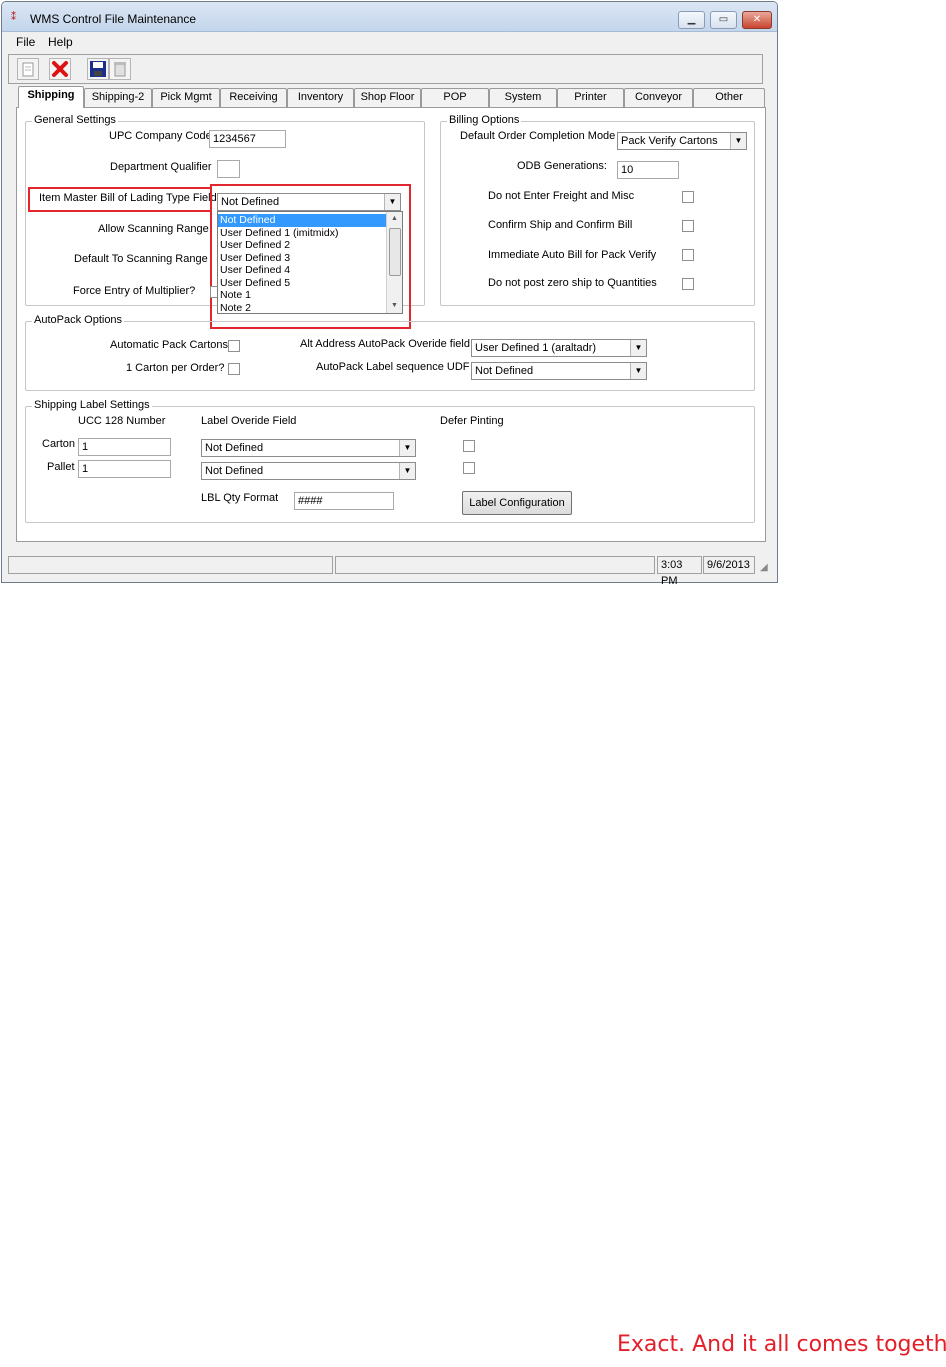  Describe the element at coordinates (688, 255) in the screenshot. I see `auto-bill-pack-verify-checkbox` at that location.